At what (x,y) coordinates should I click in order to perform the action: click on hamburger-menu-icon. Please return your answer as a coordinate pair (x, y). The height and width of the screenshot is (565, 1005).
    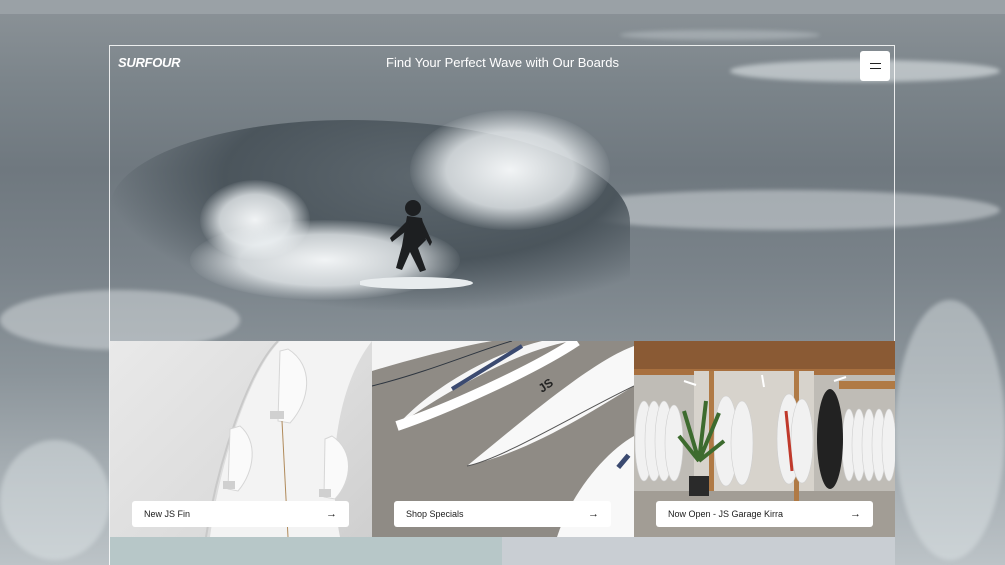
    Looking at the image, I should click on (875, 63).